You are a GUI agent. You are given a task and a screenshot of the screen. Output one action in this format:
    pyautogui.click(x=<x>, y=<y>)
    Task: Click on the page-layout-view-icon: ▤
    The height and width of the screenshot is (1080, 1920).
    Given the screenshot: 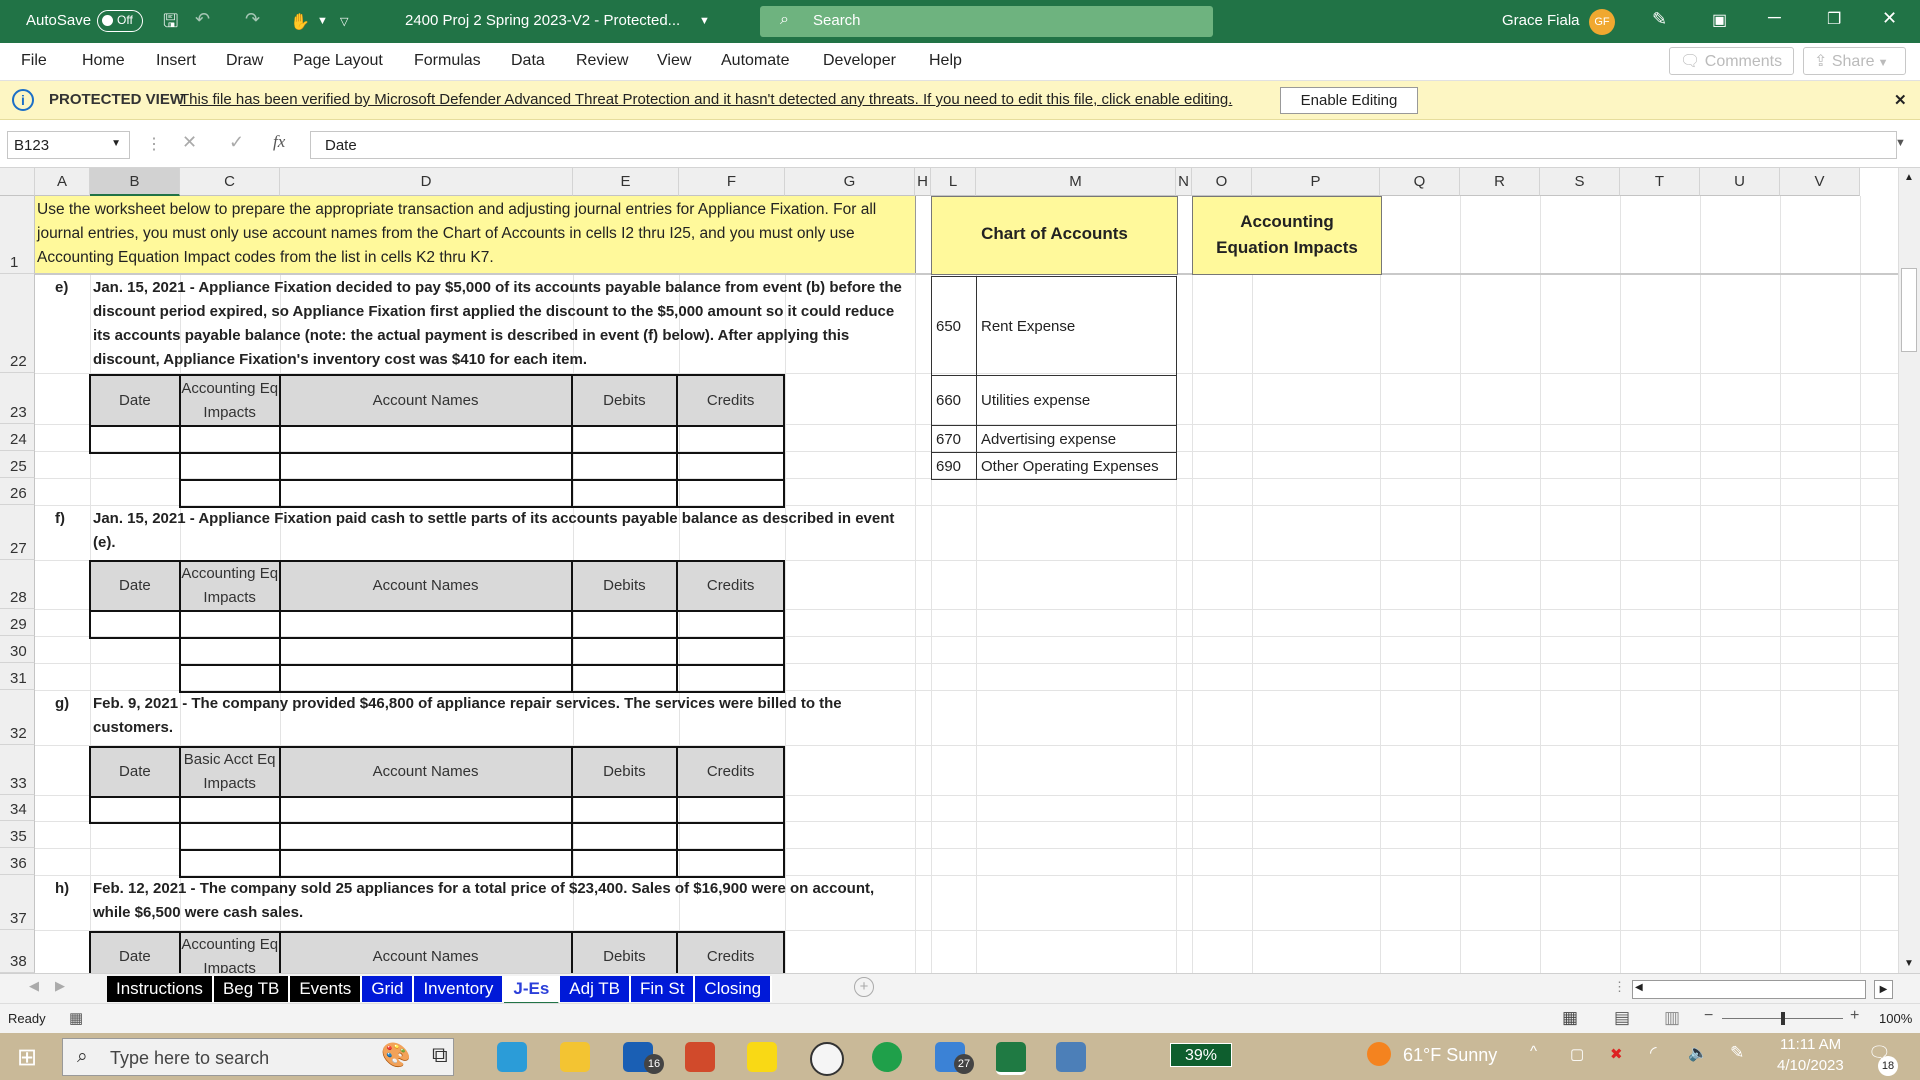 What is the action you would take?
    pyautogui.click(x=1622, y=1018)
    